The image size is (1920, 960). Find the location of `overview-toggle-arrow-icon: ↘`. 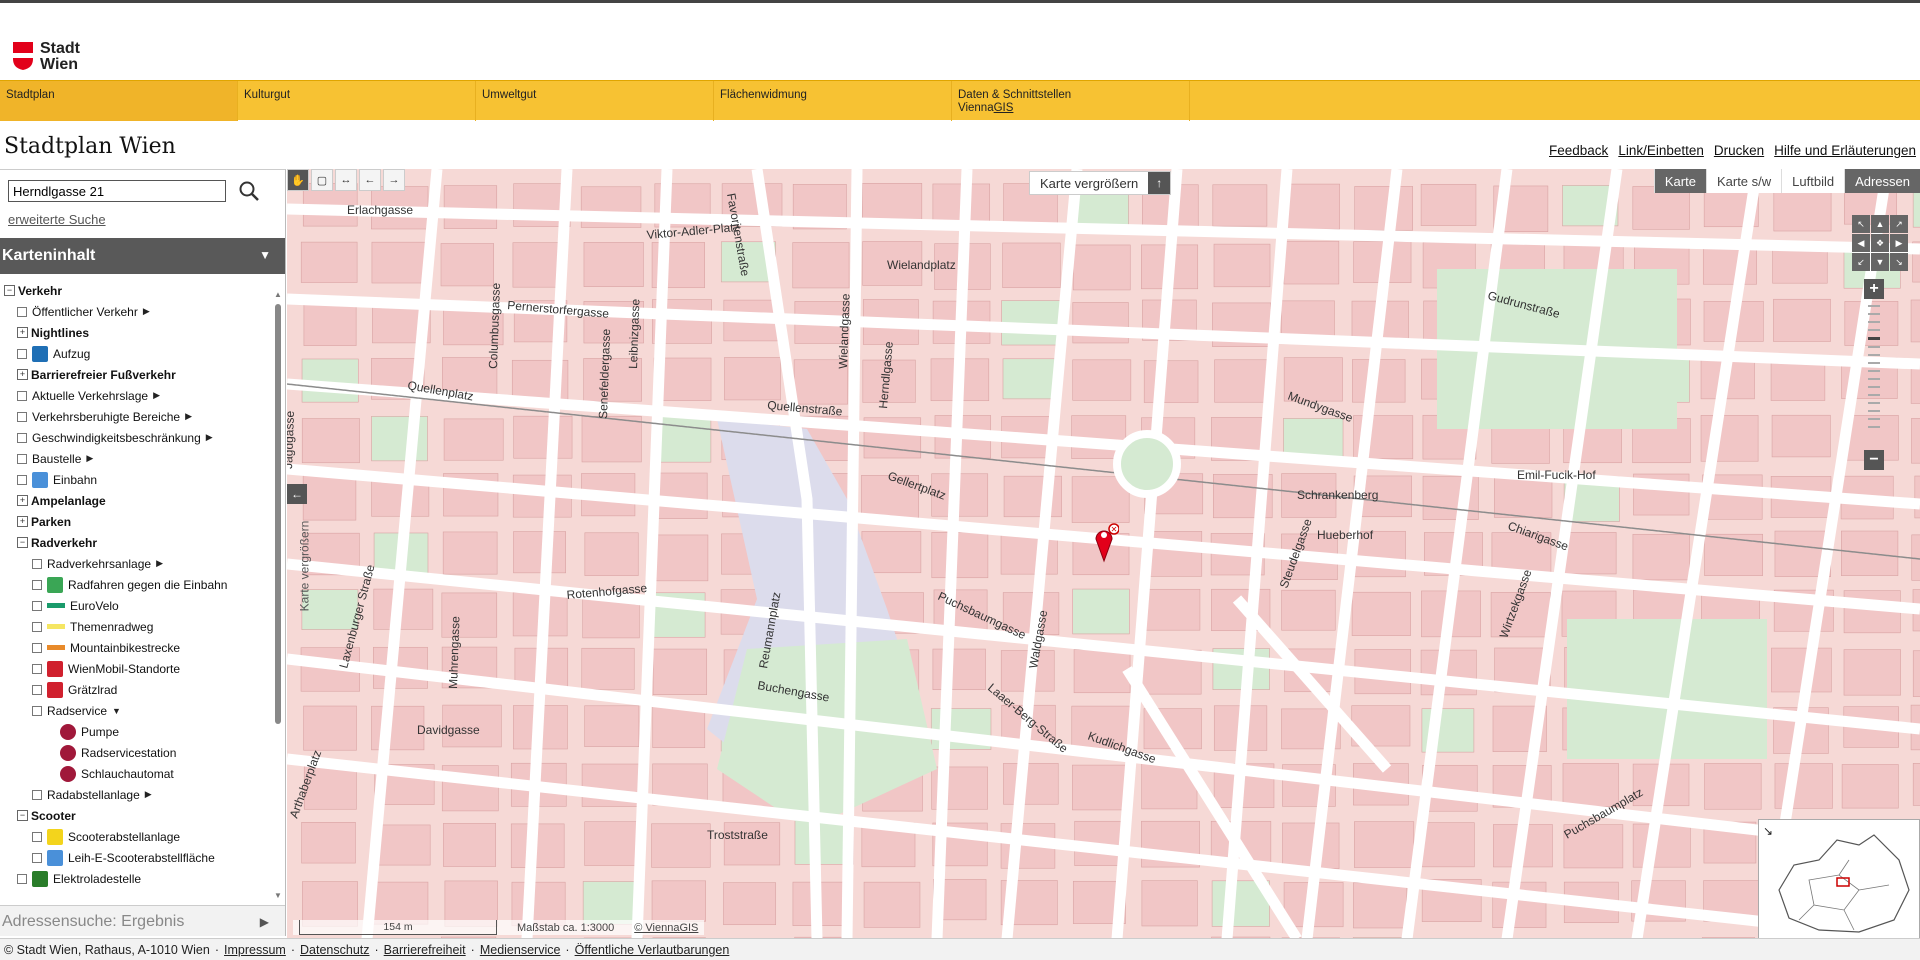

overview-toggle-arrow-icon: ↘ is located at coordinates (1768, 831).